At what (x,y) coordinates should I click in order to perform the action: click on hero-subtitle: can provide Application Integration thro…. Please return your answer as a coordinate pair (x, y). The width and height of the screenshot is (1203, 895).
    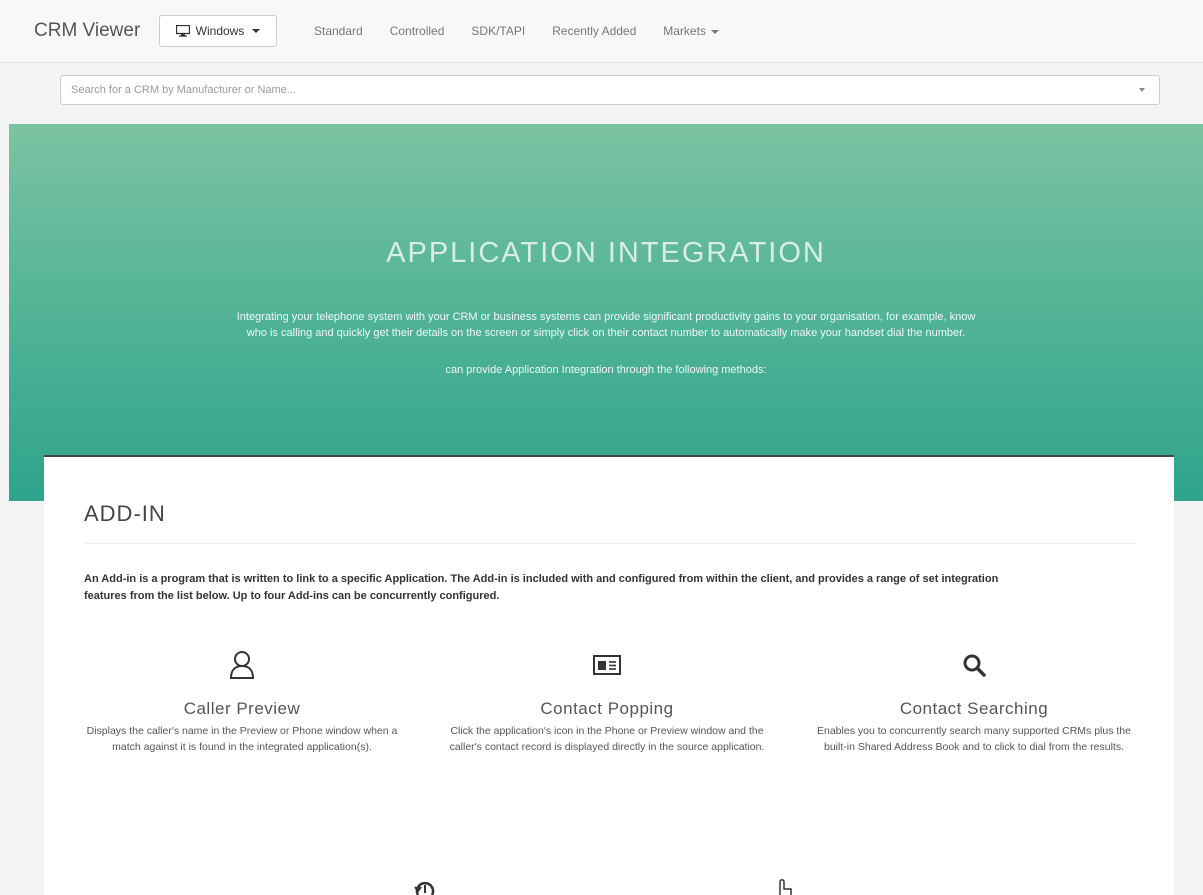
    Looking at the image, I should click on (606, 370).